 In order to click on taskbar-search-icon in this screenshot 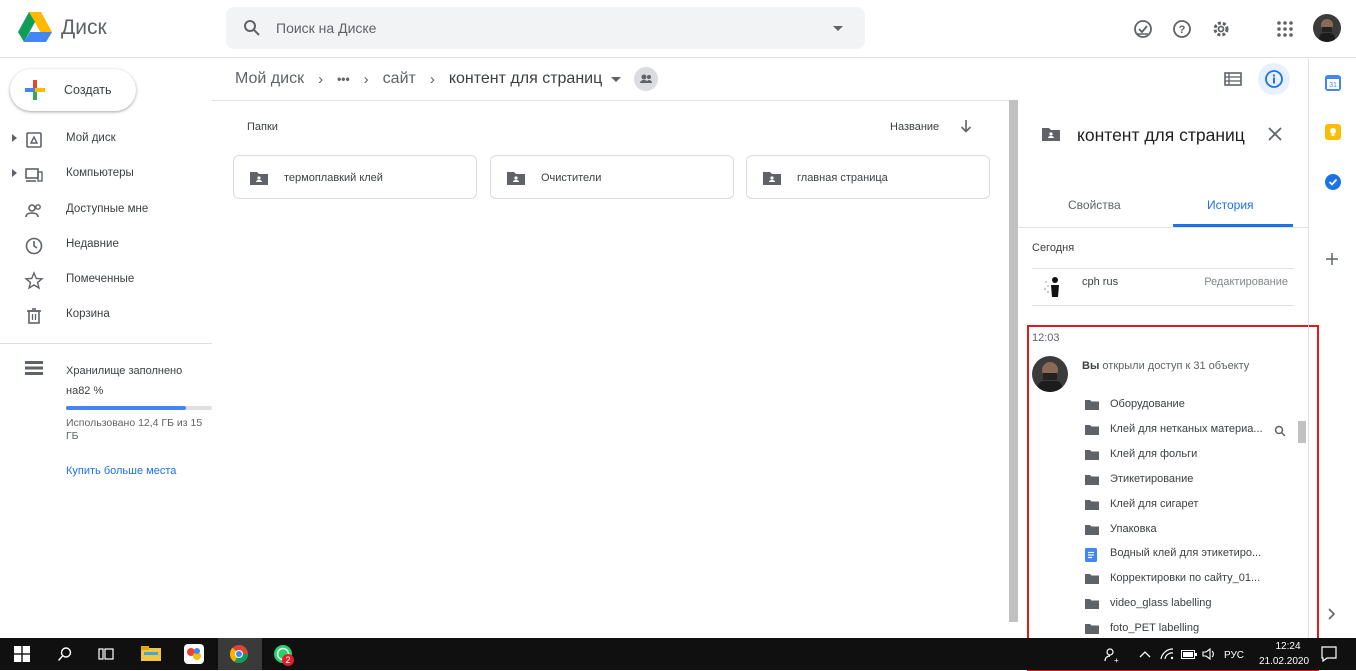, I will do `click(65, 654)`.